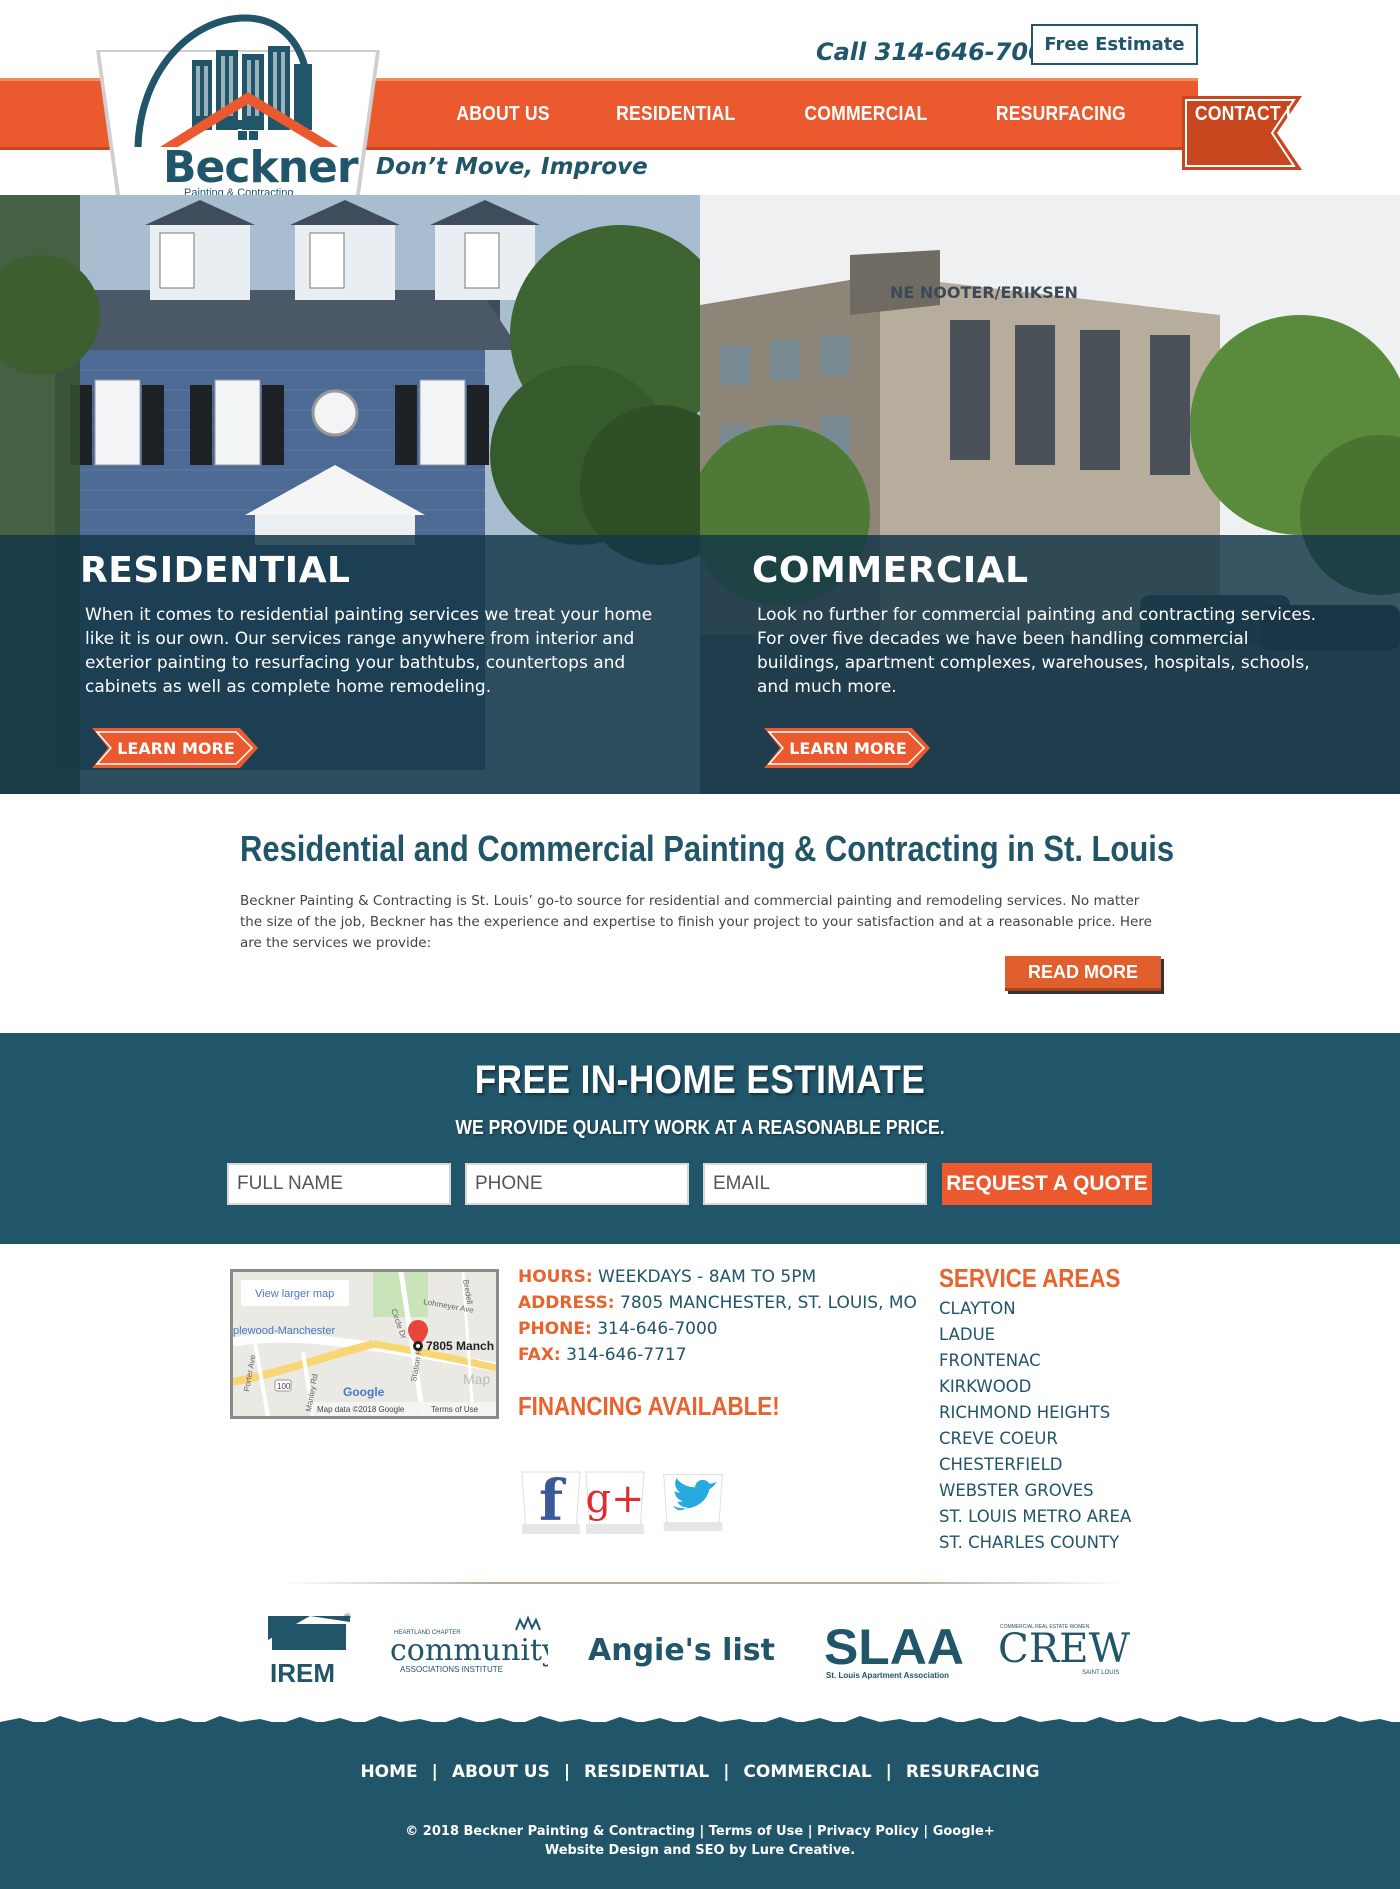 The image size is (1400, 1889). I want to click on facebook-icon: f, so click(551, 1501).